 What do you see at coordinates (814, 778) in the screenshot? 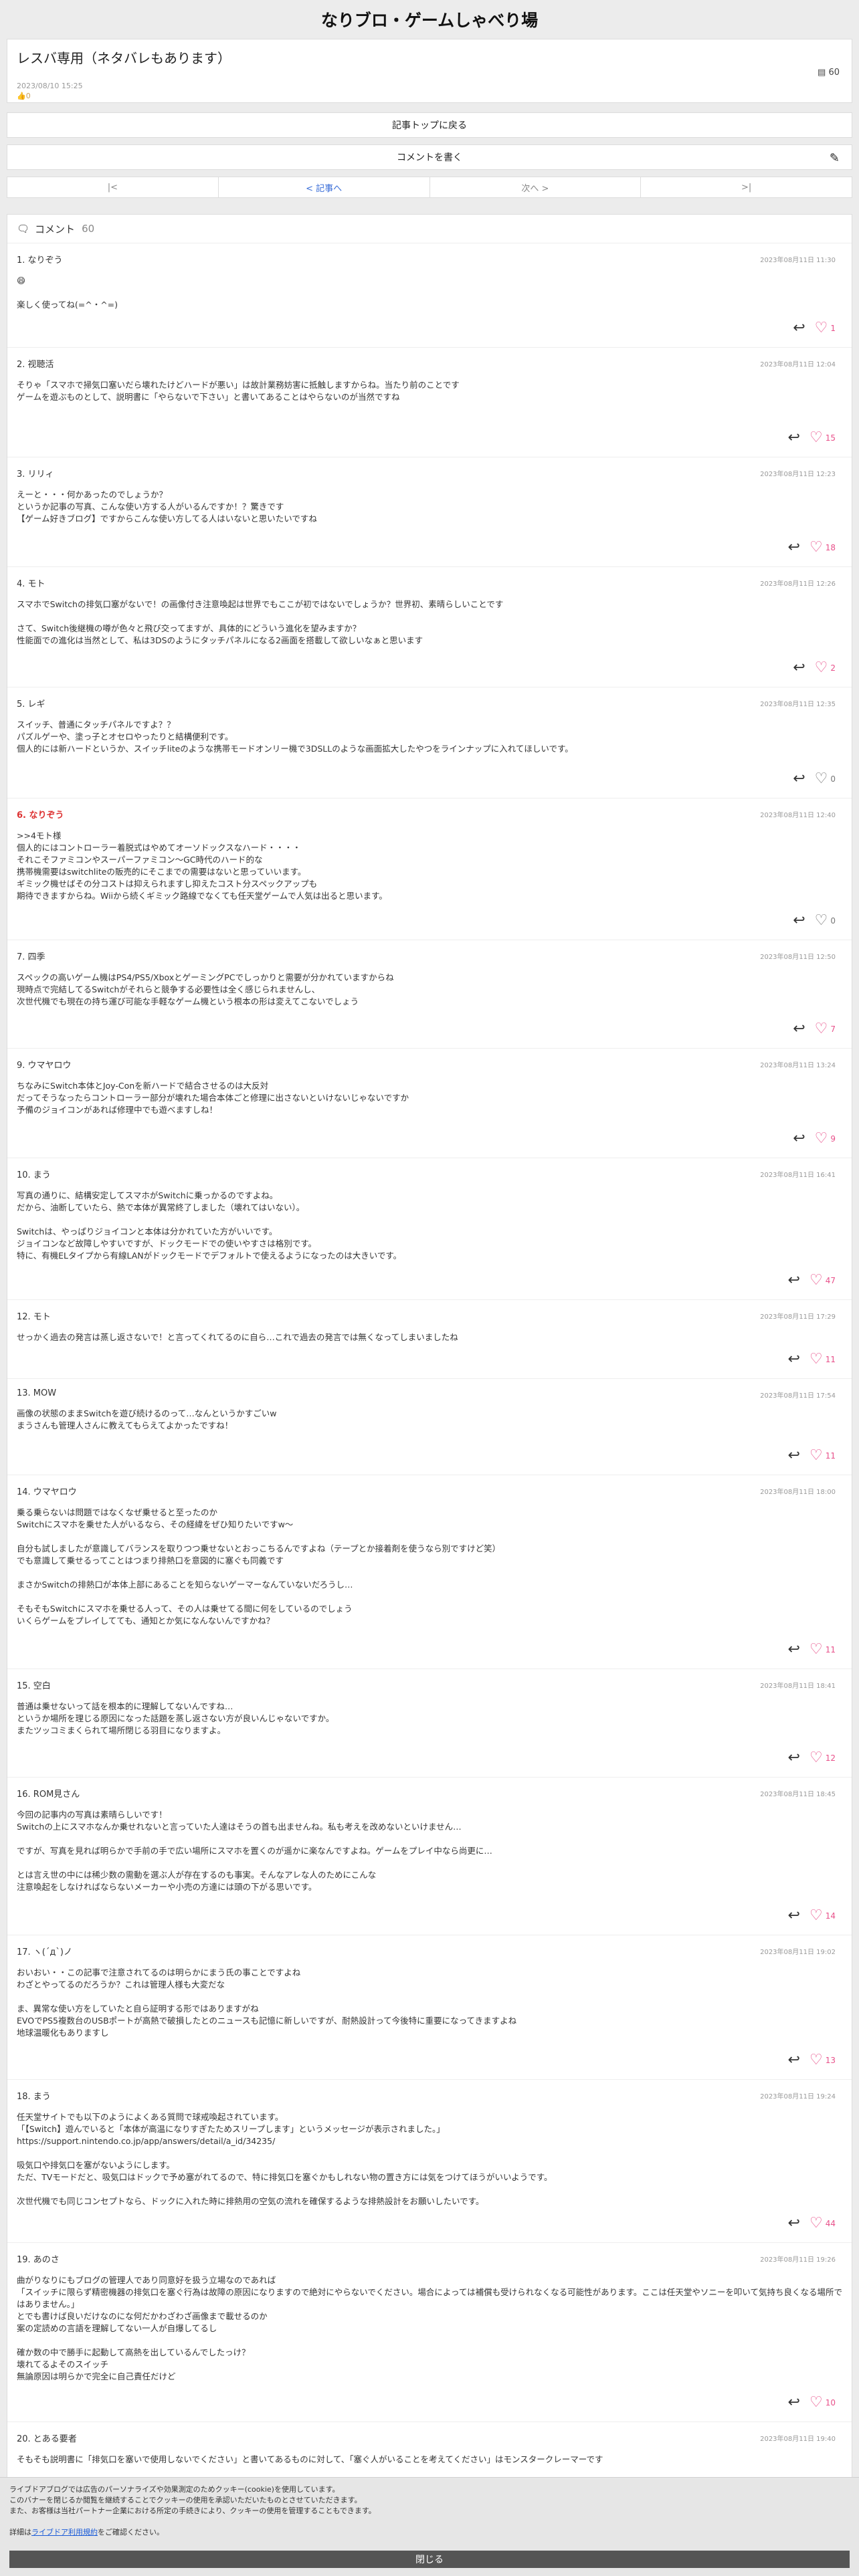
I see `comment-actions: ↩ ♡ 0` at bounding box center [814, 778].